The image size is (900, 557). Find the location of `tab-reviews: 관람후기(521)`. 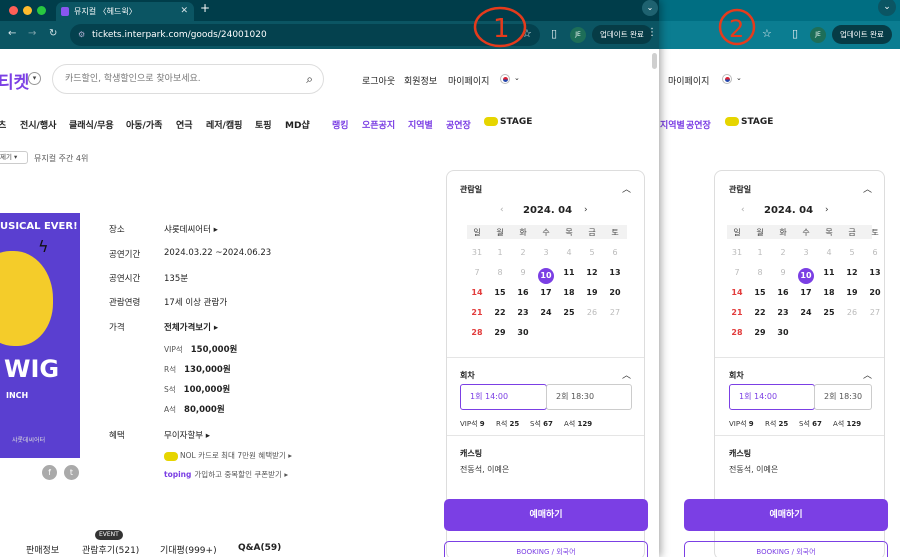

tab-reviews: 관람후기(521) is located at coordinates (110, 549).